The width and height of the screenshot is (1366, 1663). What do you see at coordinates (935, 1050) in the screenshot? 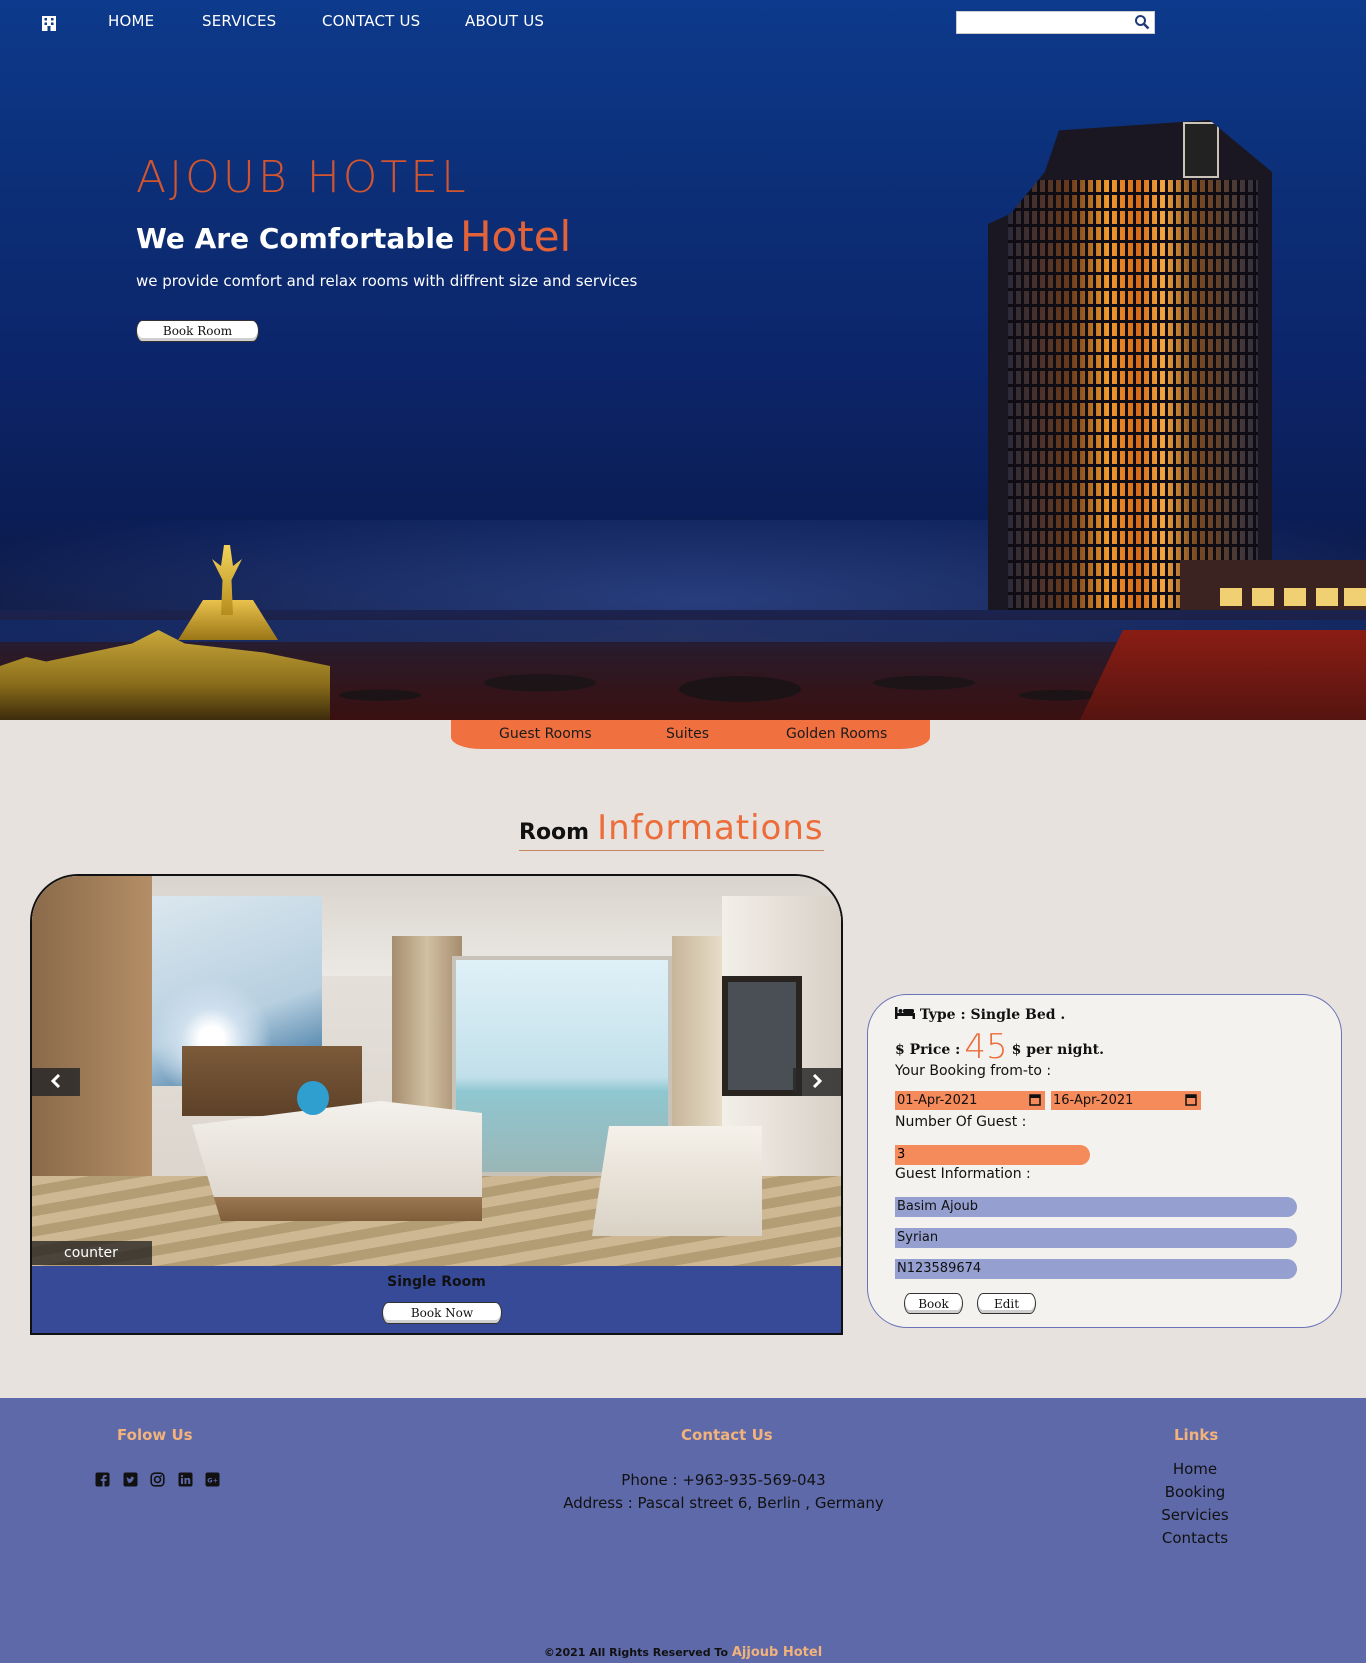
I see `price-label: Price :` at bounding box center [935, 1050].